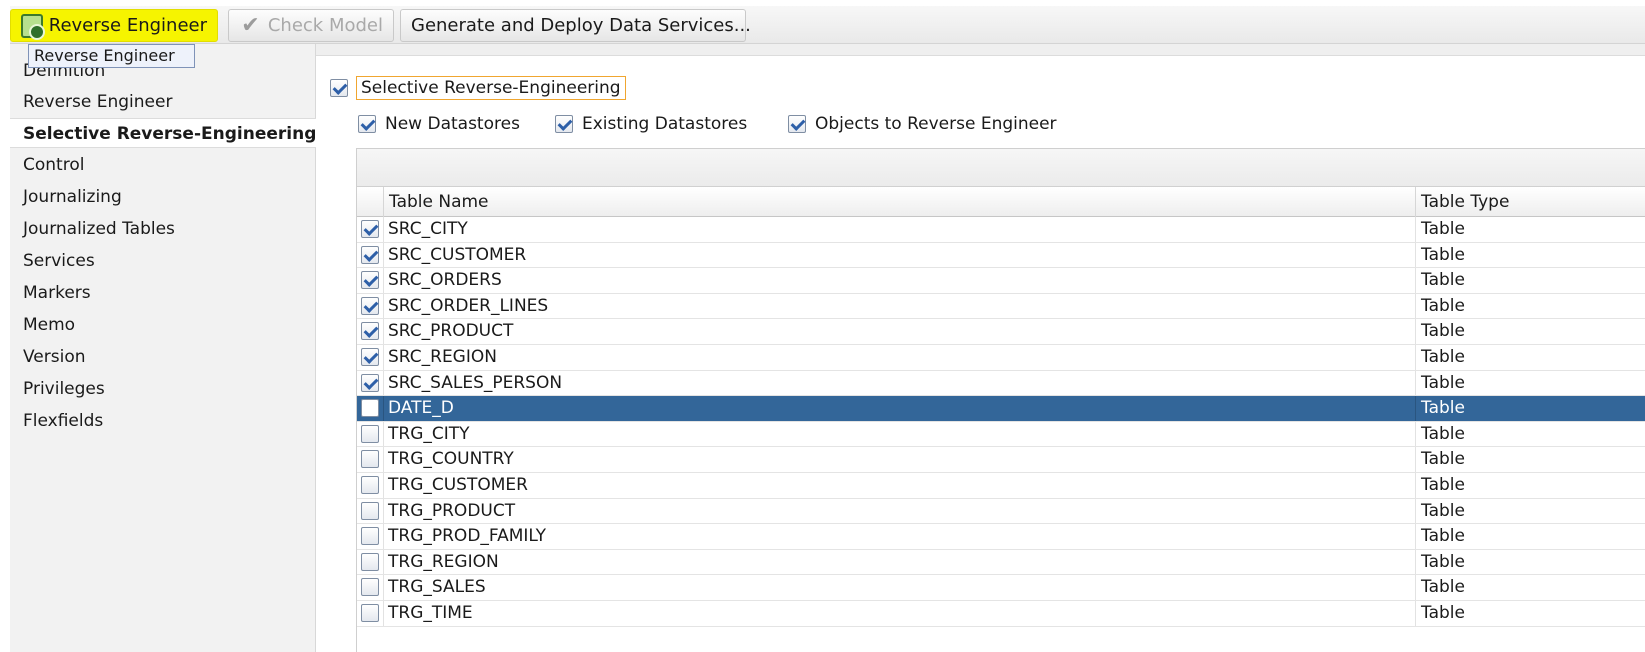 This screenshot has width=1645, height=652. I want to click on table-row: TRG_CUSTOMER Table, so click(1001, 486).